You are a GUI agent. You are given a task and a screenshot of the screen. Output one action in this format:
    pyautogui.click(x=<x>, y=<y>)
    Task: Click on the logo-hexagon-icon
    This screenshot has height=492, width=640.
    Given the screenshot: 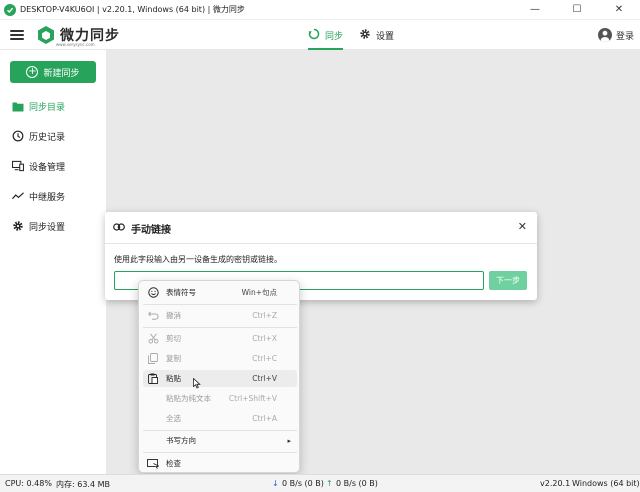 What is the action you would take?
    pyautogui.click(x=46, y=34)
    